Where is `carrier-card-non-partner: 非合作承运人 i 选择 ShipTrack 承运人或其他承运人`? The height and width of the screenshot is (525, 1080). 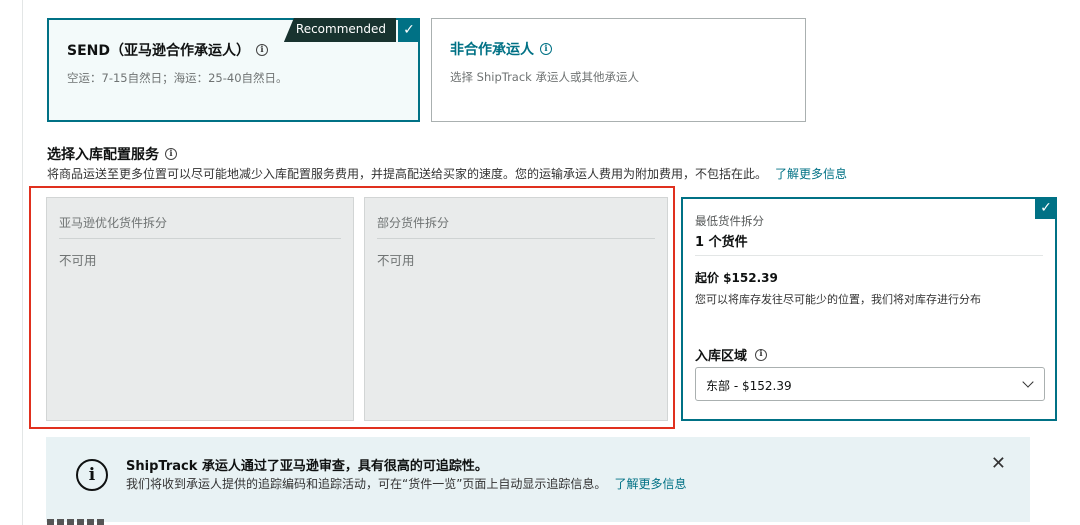 carrier-card-non-partner: 非合作承运人 i 选择 ShipTrack 承运人或其他承运人 is located at coordinates (618, 70).